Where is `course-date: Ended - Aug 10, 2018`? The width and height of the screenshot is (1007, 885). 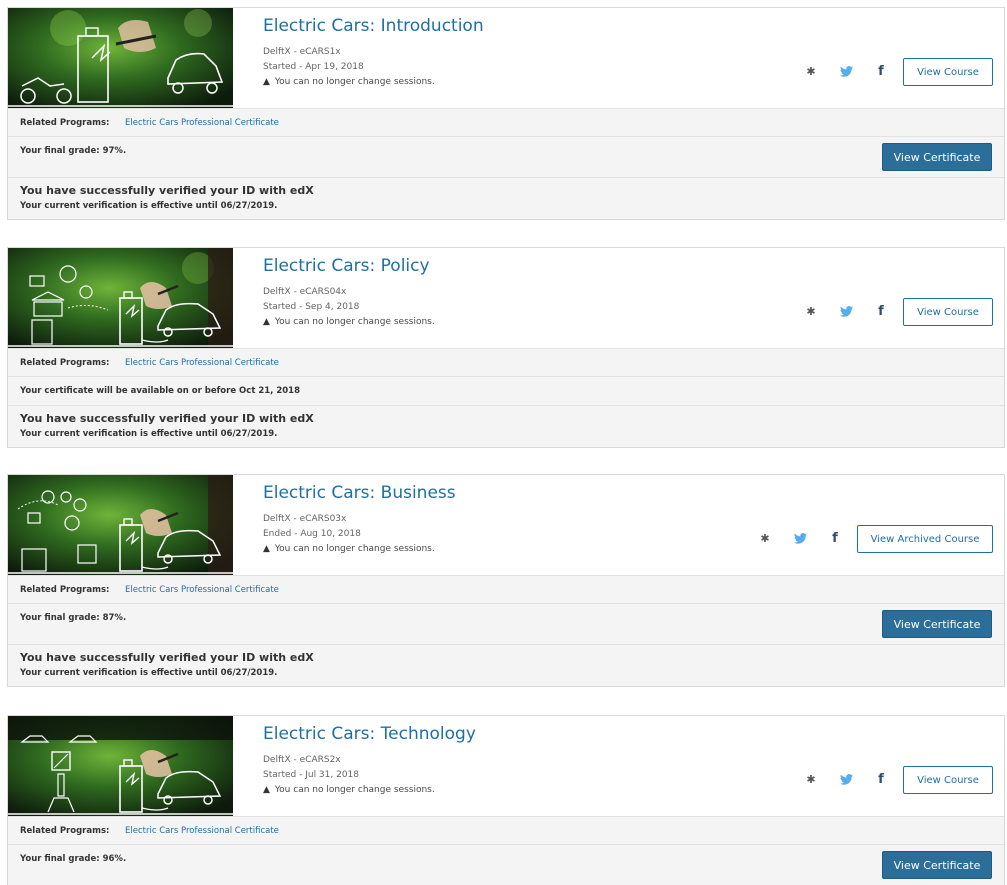
course-date: Ended - Aug 10, 2018 is located at coordinates (312, 534).